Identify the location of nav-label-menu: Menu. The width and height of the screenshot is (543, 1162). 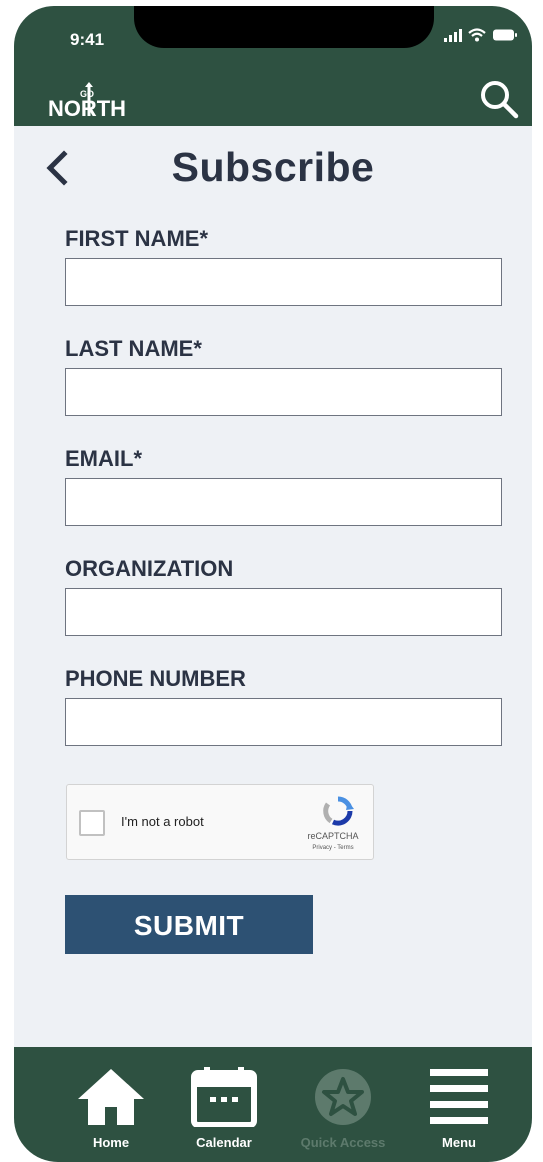
(459, 1142).